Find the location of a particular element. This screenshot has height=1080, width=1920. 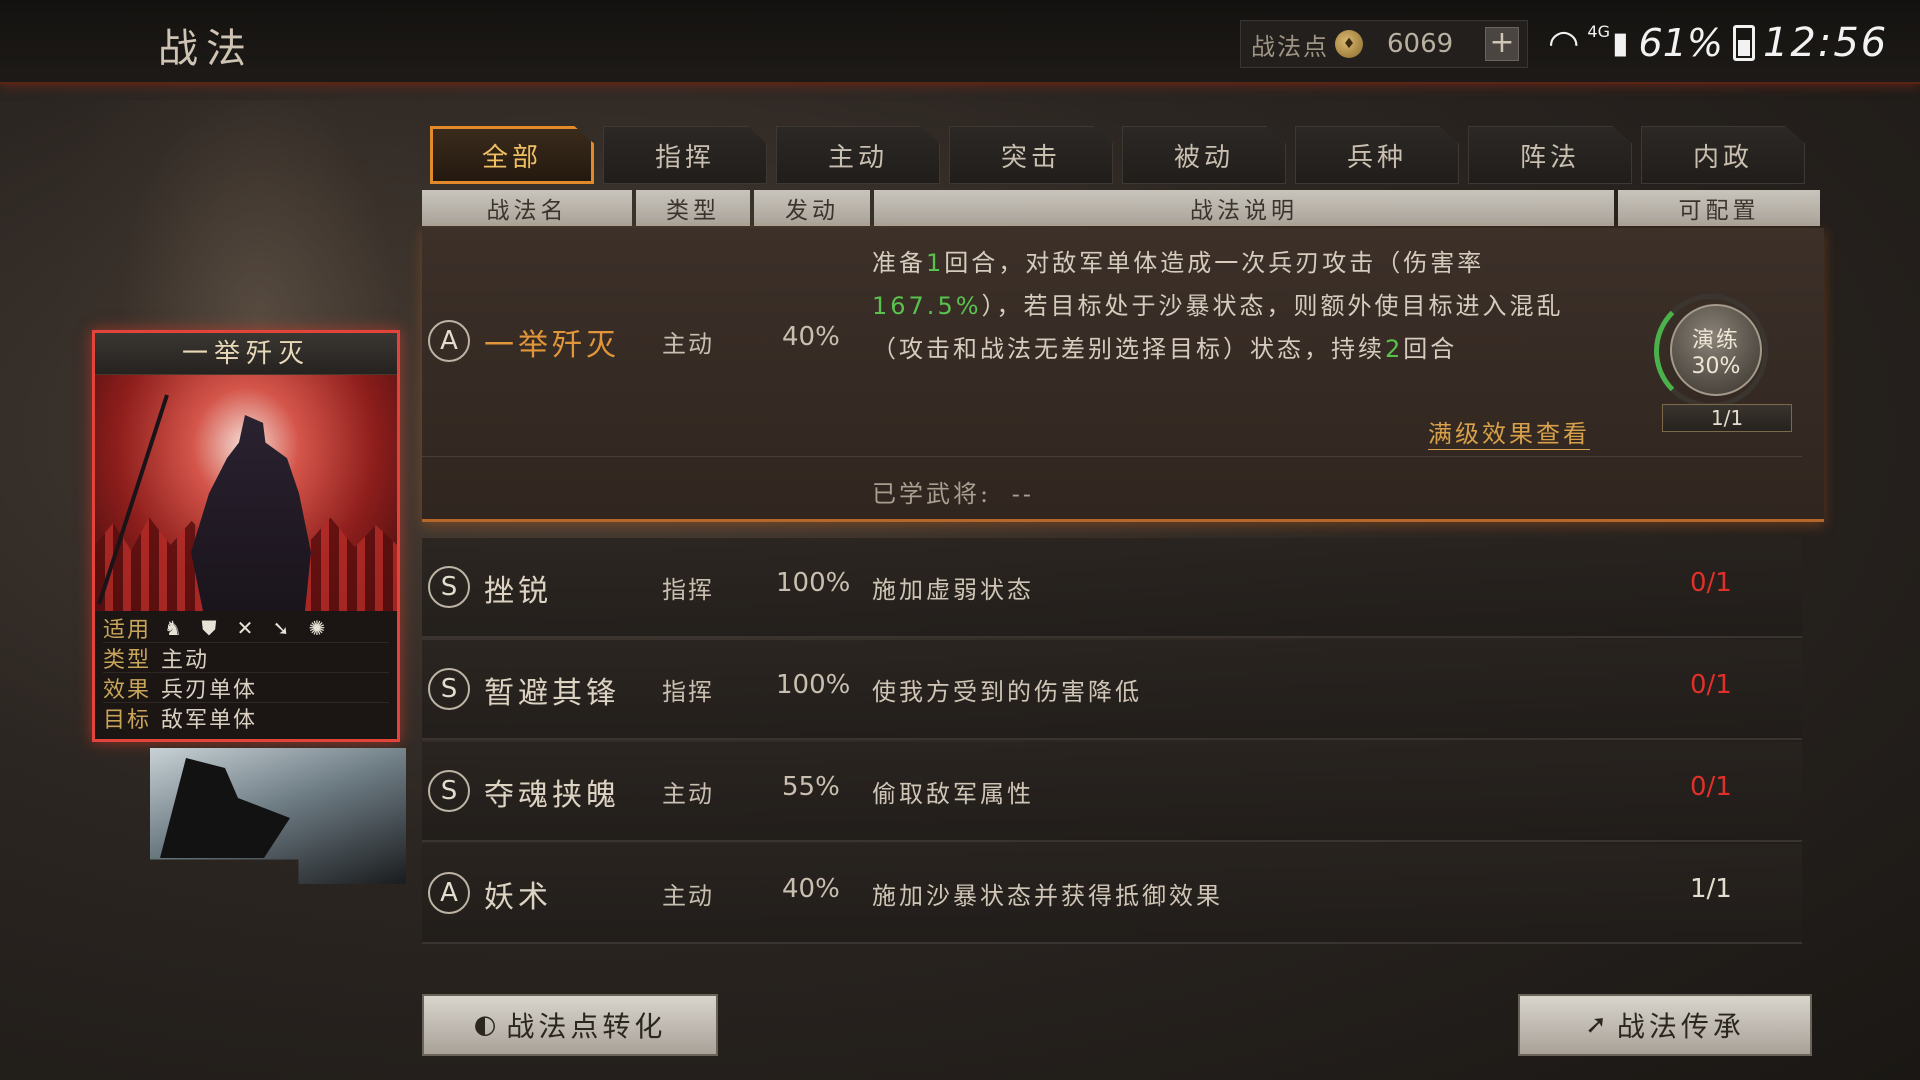

tab-passive: 被动 is located at coordinates (1204, 155).